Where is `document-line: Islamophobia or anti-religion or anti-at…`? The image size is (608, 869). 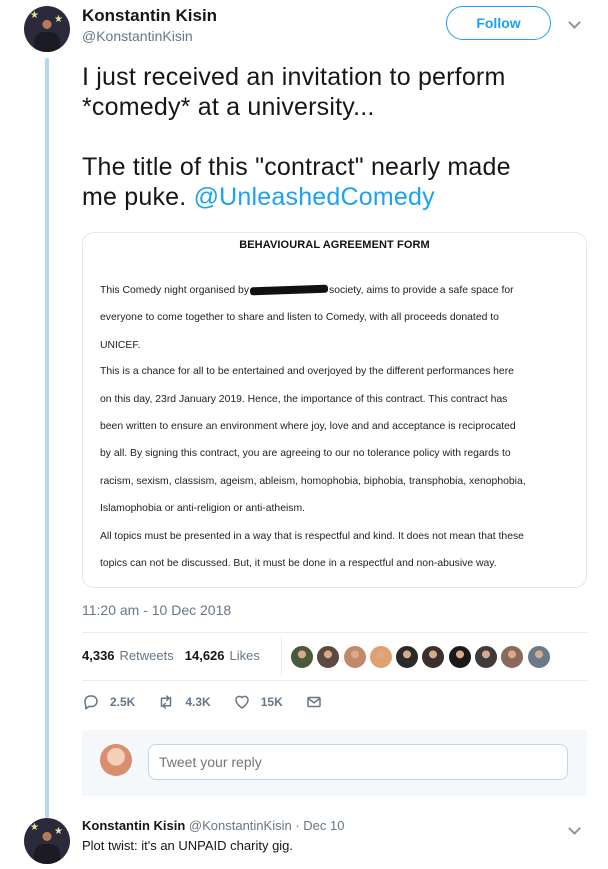
document-line: Islamophobia or anti-religion or anti-at… is located at coordinates (203, 509).